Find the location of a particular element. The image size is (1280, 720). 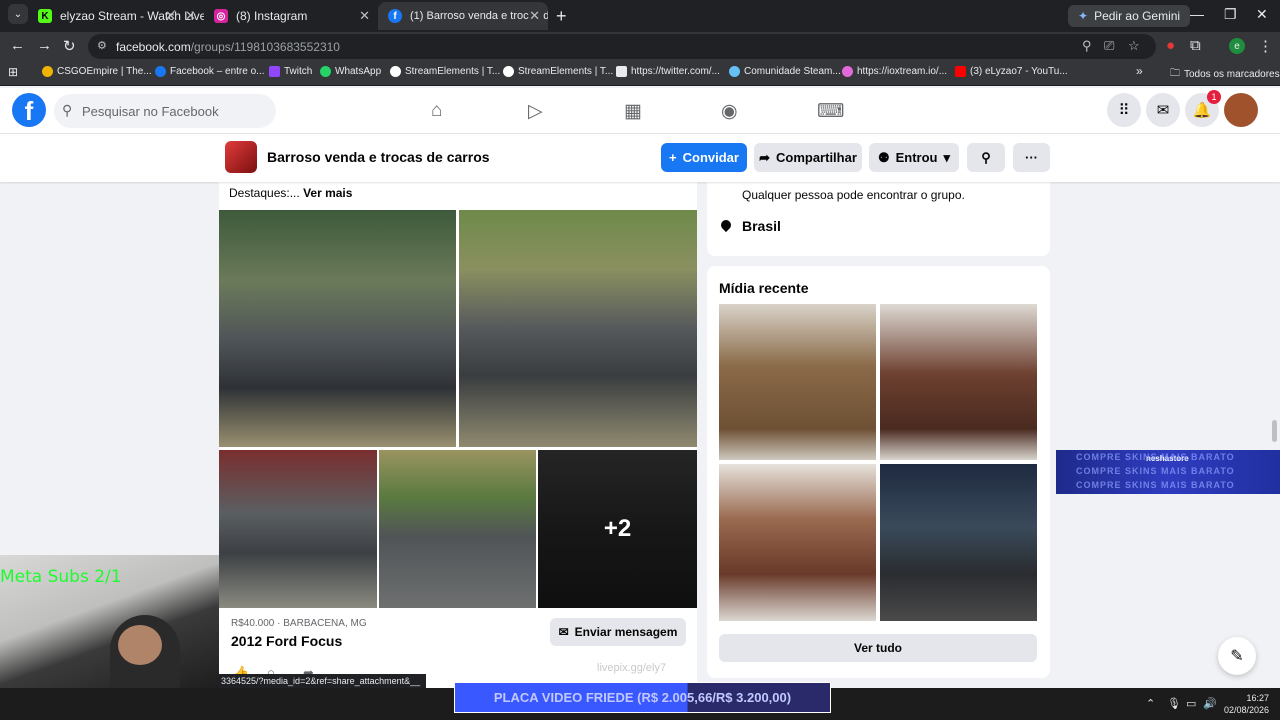

more-photos-overlay: +2 is located at coordinates (617, 529).